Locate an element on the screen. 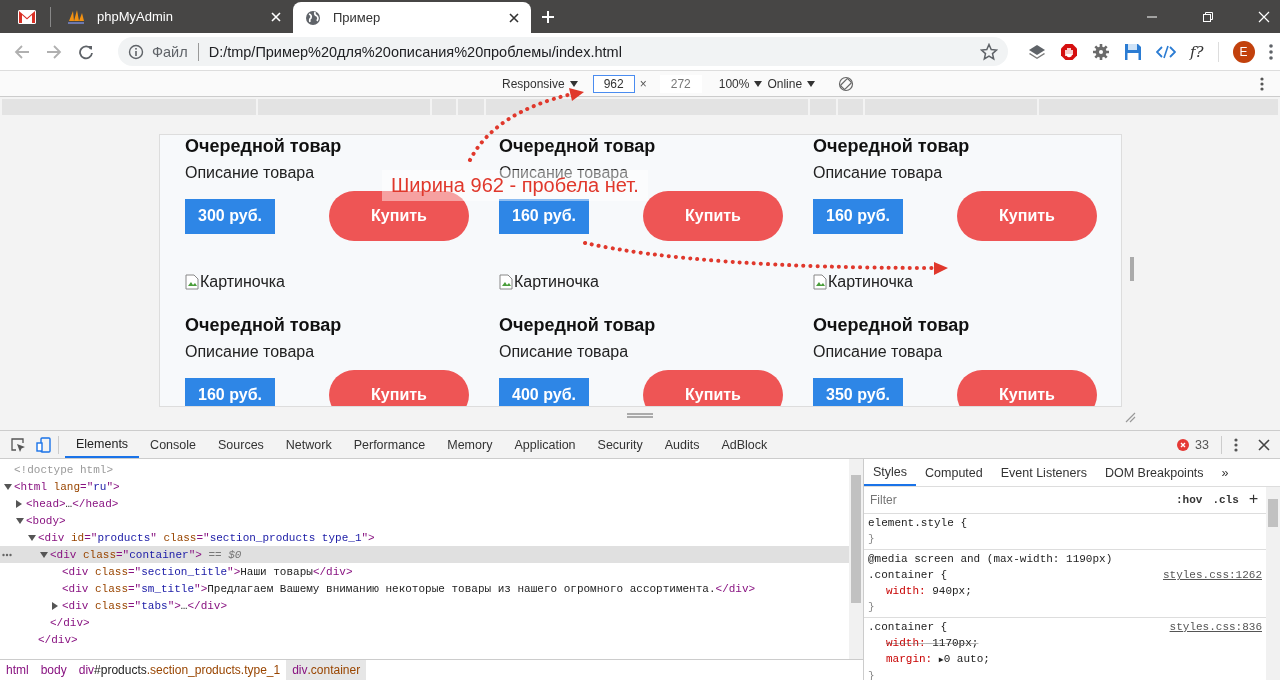  zoom-dropdown: 100% is located at coordinates (734, 83).